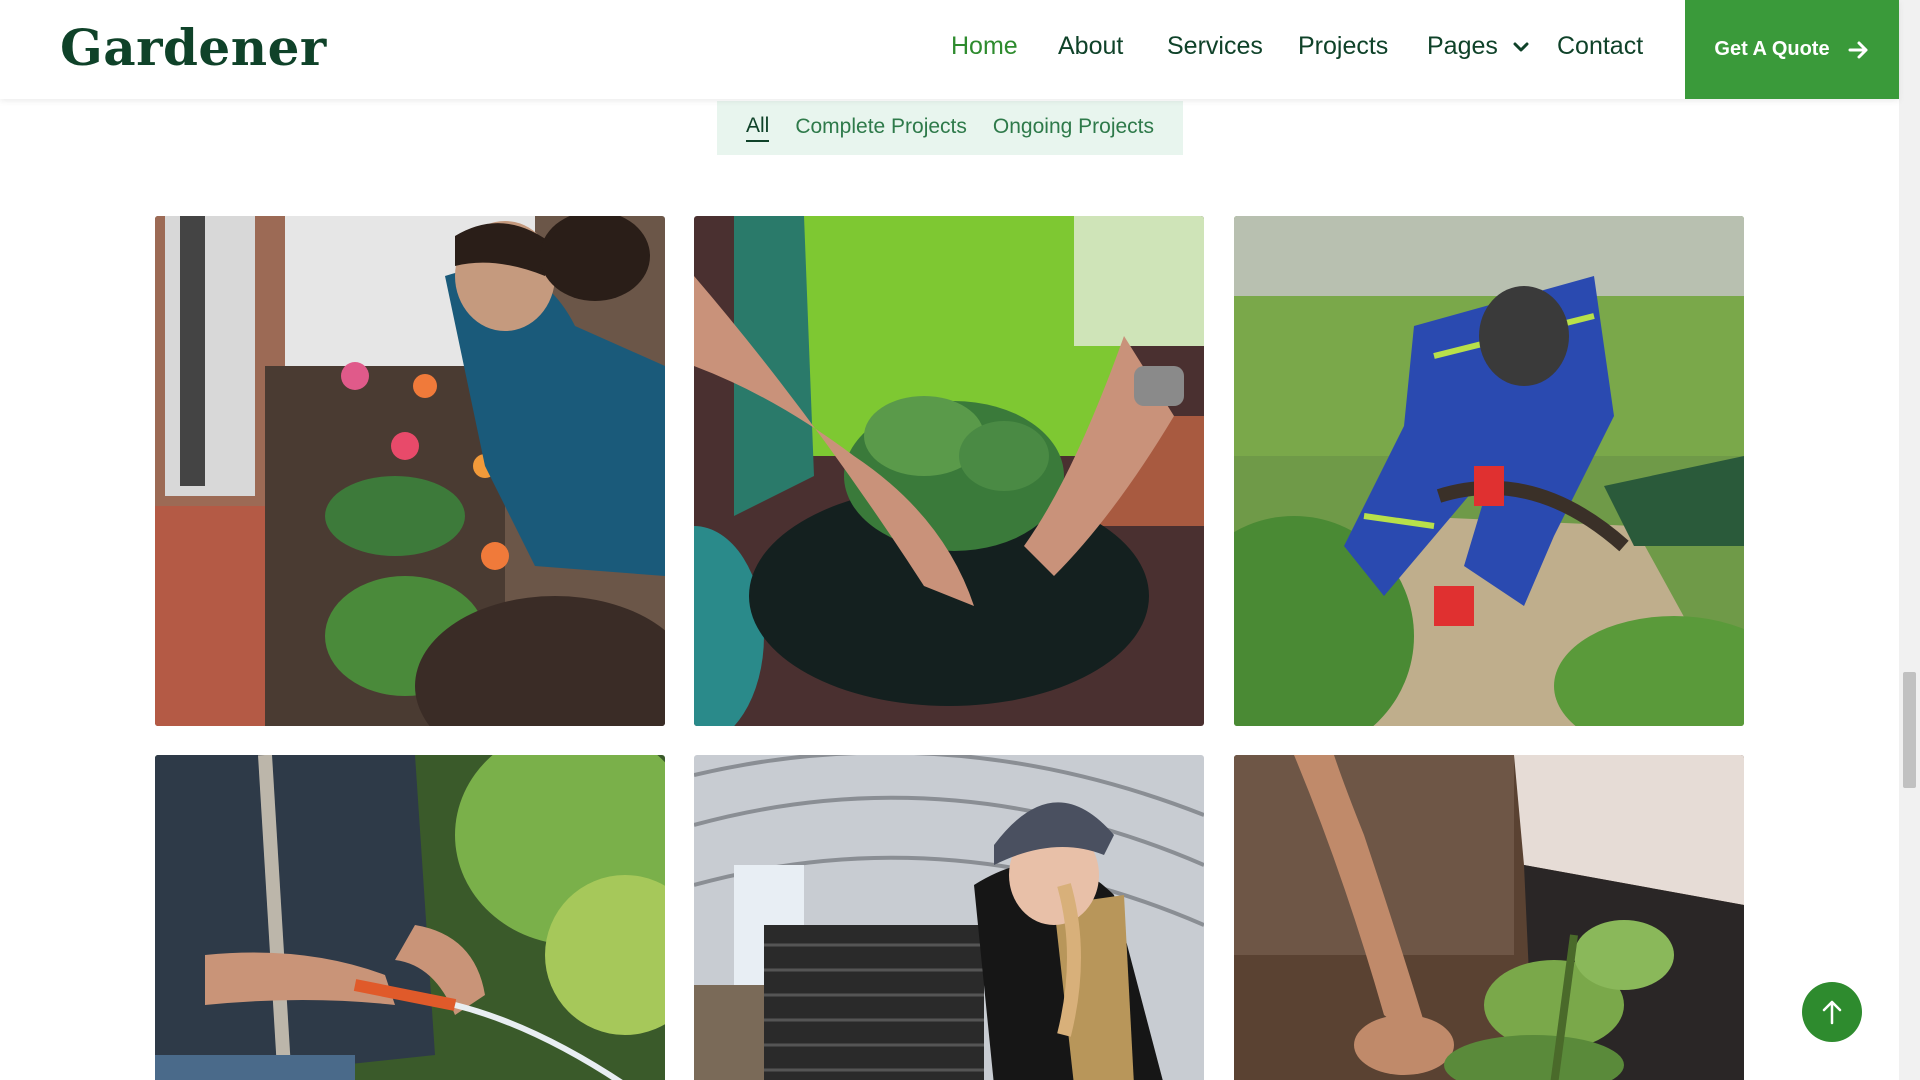 The height and width of the screenshot is (1080, 1920). I want to click on filter-all: All, so click(757, 128).